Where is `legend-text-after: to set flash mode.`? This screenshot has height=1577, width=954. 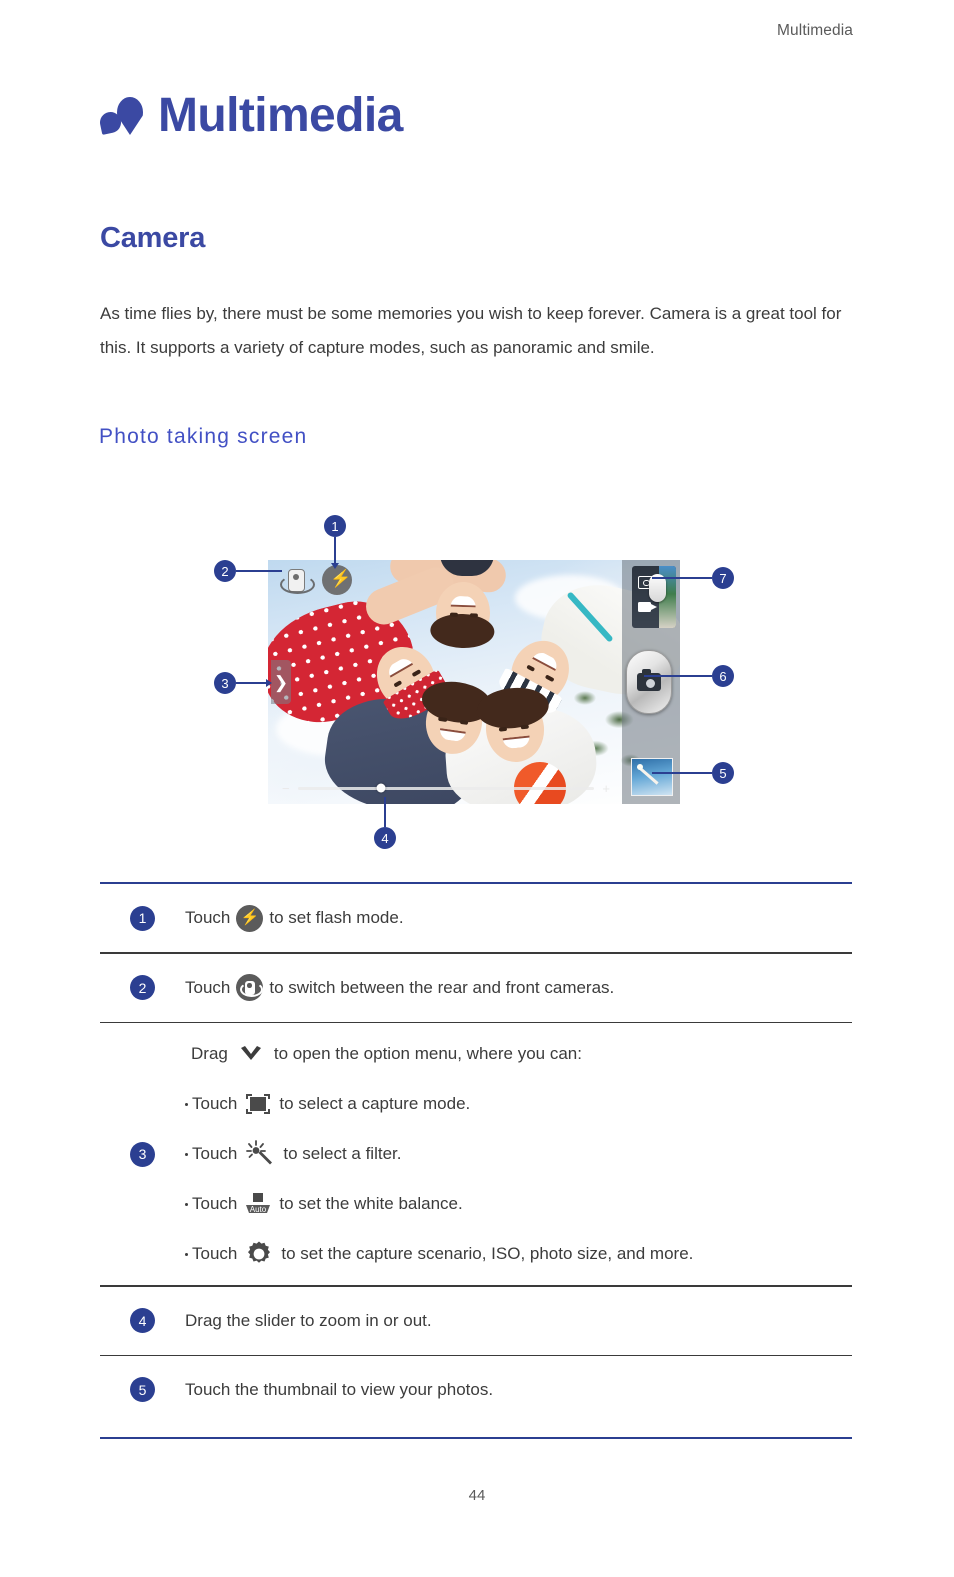 legend-text-after: to set flash mode. is located at coordinates (336, 918).